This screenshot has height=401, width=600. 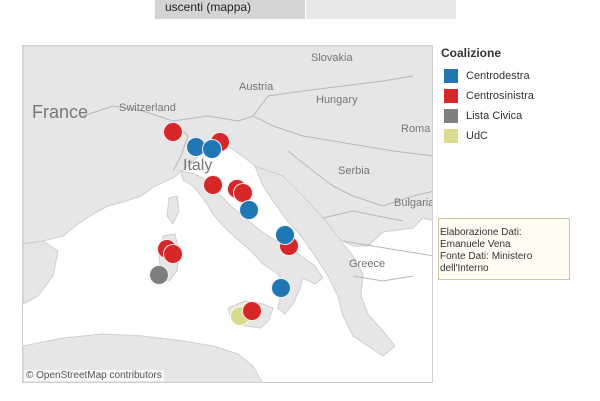 I want to click on map-attribution: © OpenStreetMap contributors, so click(x=94, y=375).